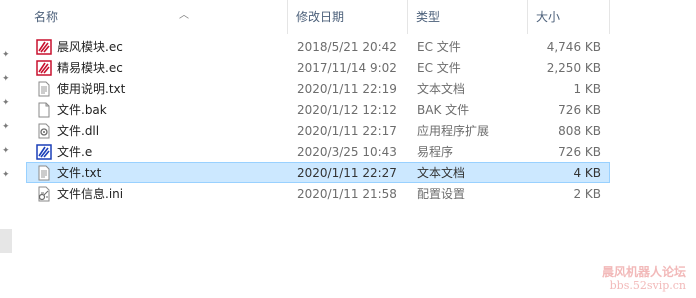 Image resolution: width=696 pixels, height=298 pixels. Describe the element at coordinates (347, 68) in the screenshot. I see `file-date: 2017/11/14 9:02` at that location.